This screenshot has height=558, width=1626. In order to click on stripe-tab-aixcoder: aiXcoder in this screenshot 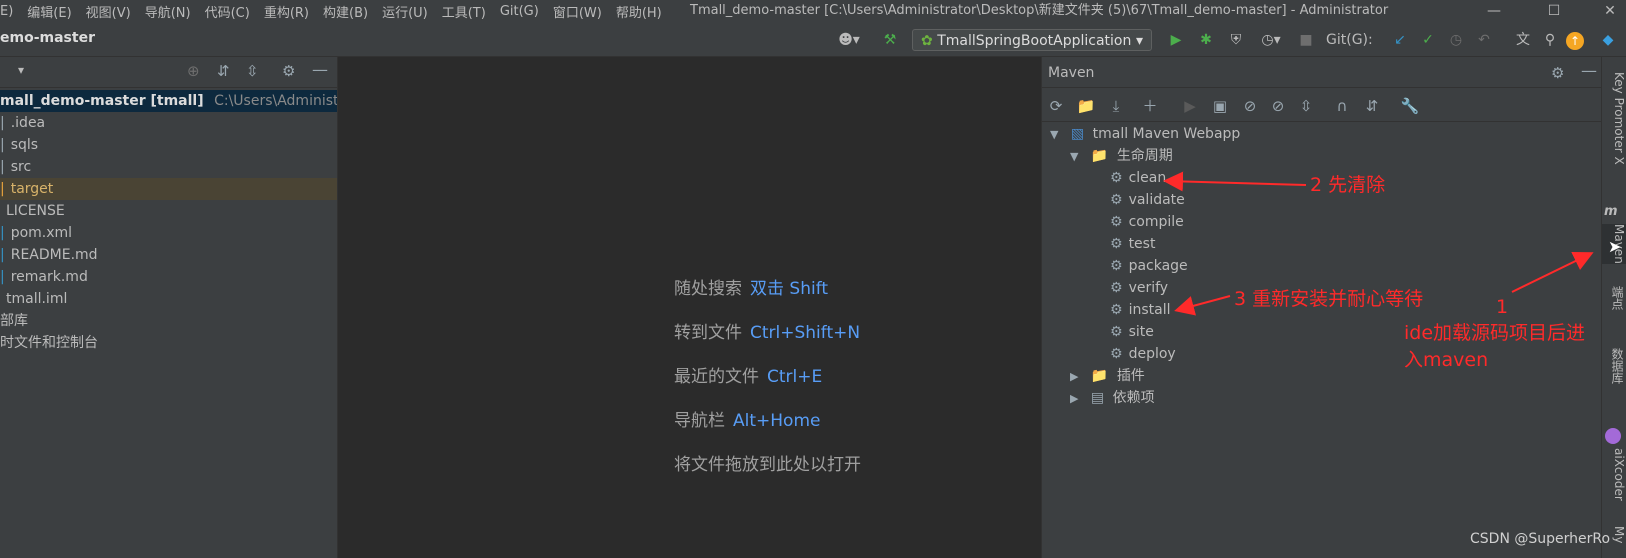, I will do `click(1614, 474)`.